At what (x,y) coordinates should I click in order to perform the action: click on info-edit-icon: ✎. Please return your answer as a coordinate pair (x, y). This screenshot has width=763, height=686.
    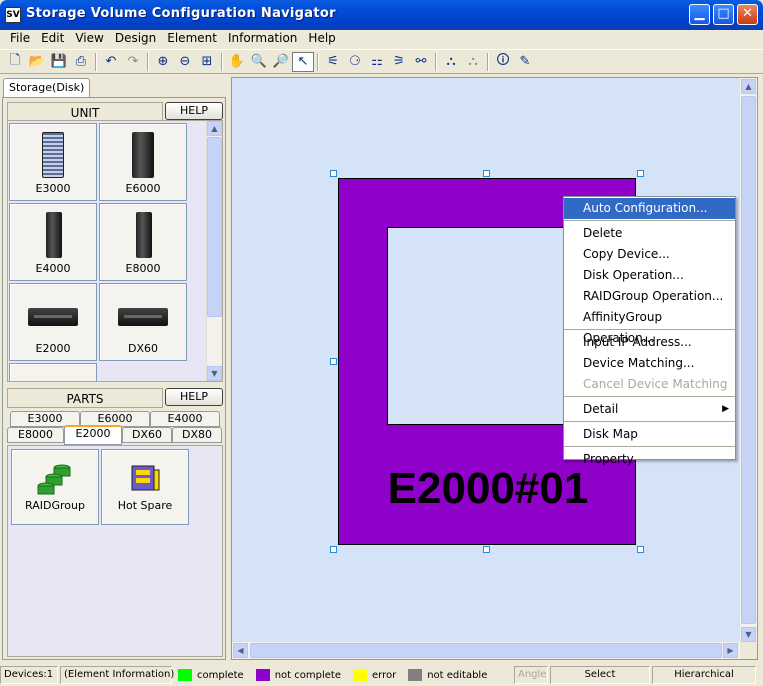
    Looking at the image, I should click on (525, 61).